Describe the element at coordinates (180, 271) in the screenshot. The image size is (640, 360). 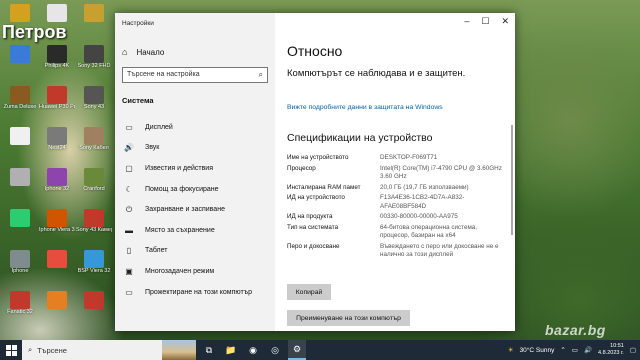
I see `sidebar-nav-label: Многозадачен режим` at that location.